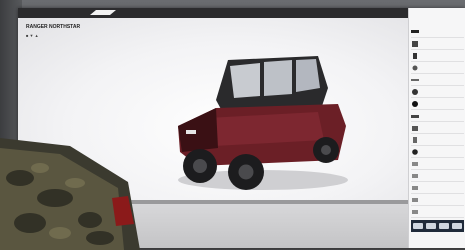  I want to click on roof-icon, so click(415, 31).